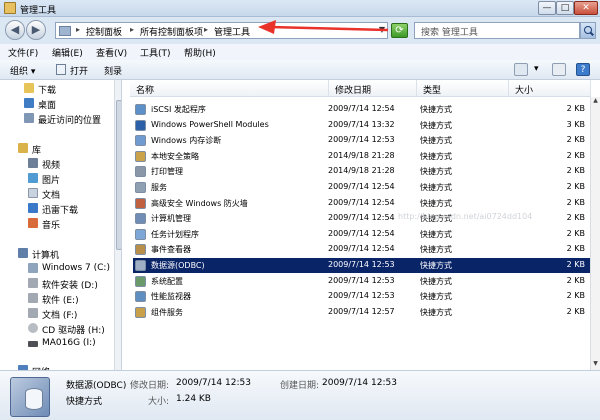 The image size is (600, 420). I want to click on breadcrumb-control-panel: 控制面板, so click(104, 31).